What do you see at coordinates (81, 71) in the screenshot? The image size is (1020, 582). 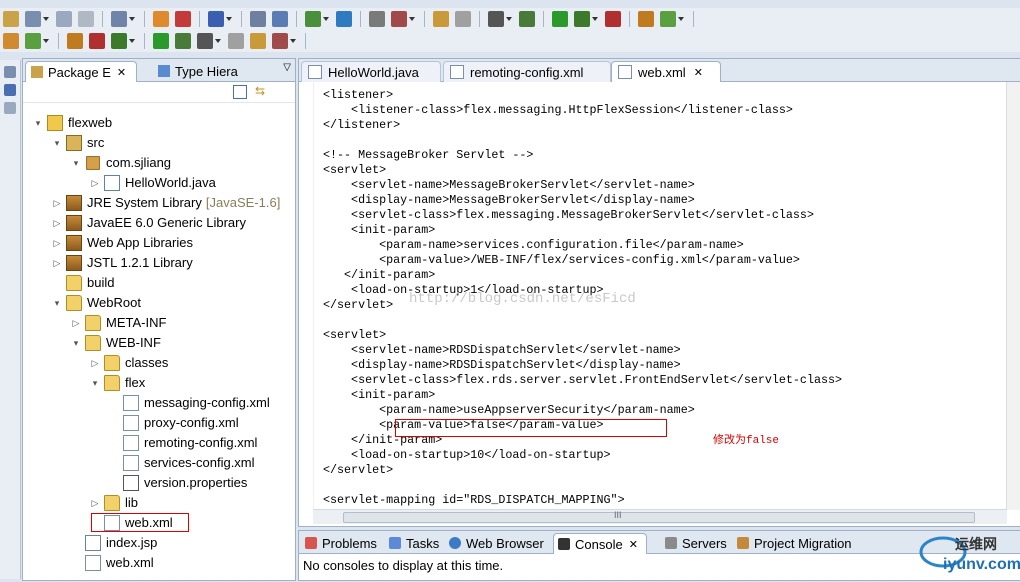 I see `tab-package-explorer: Package E ✕` at bounding box center [81, 71].